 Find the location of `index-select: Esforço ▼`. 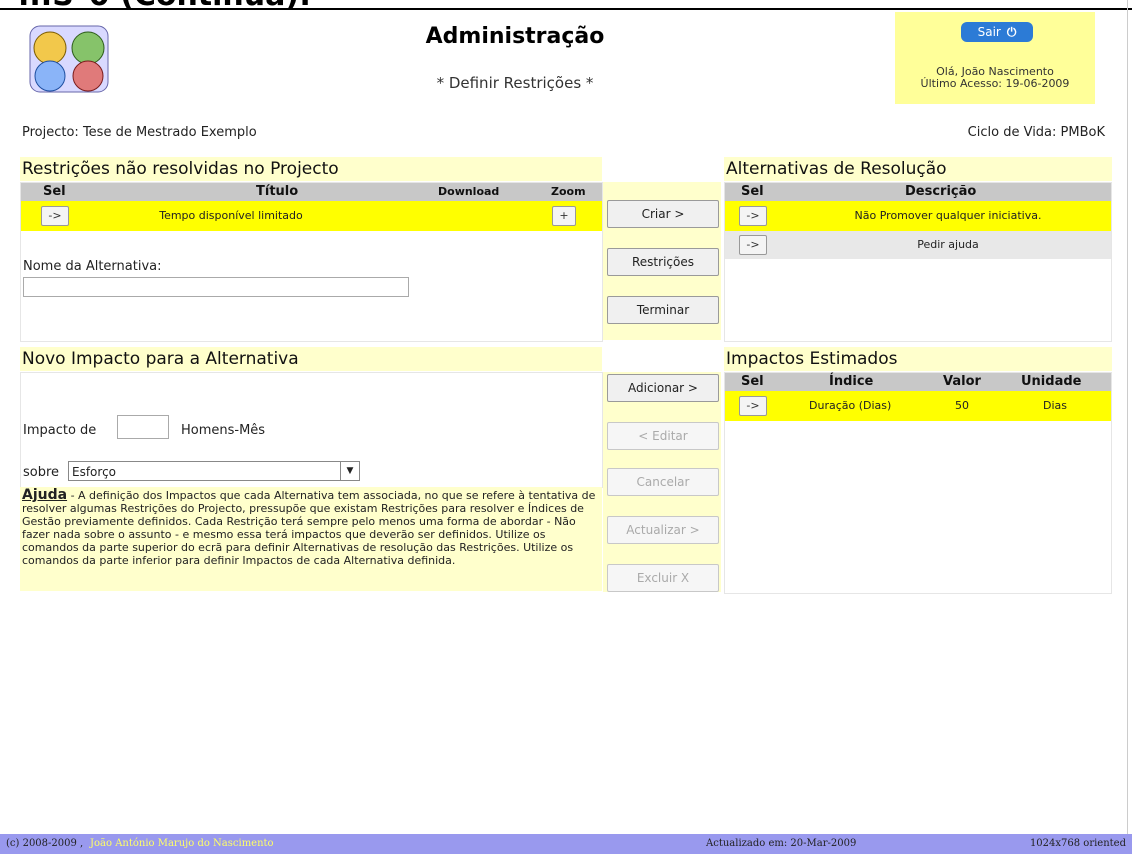

index-select: Esforço ▼ is located at coordinates (214, 471).